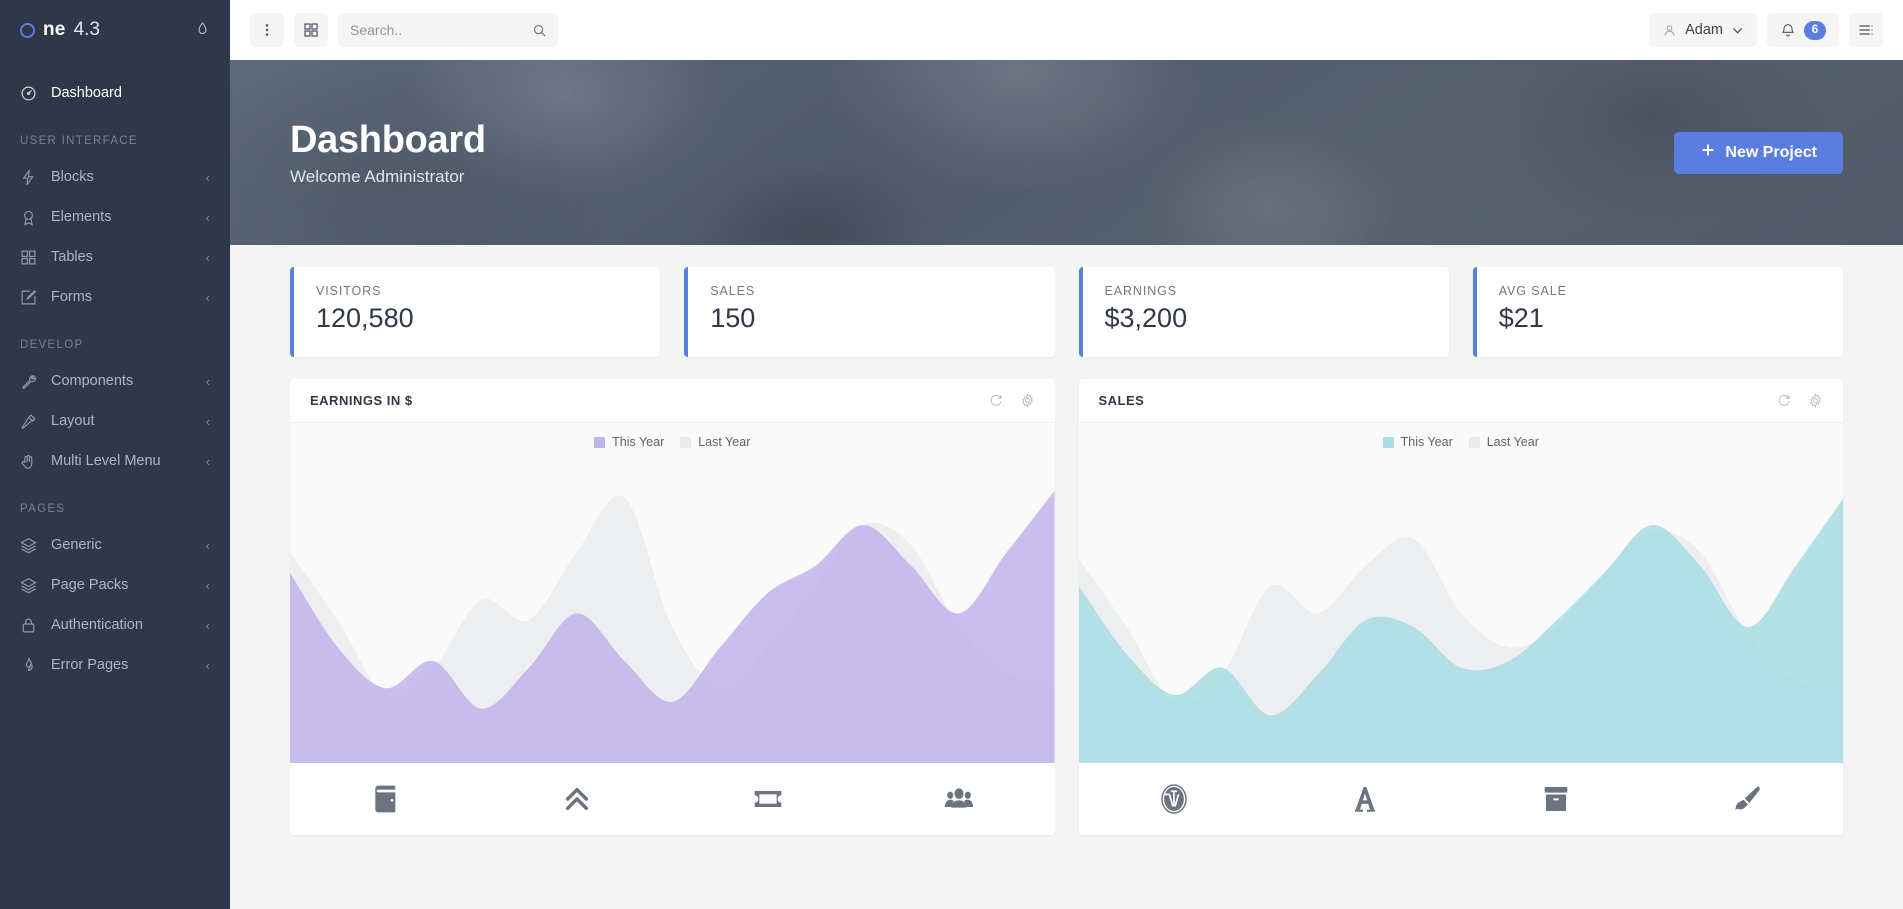 This screenshot has width=1903, height=909. I want to click on badge-icon, so click(28, 217).